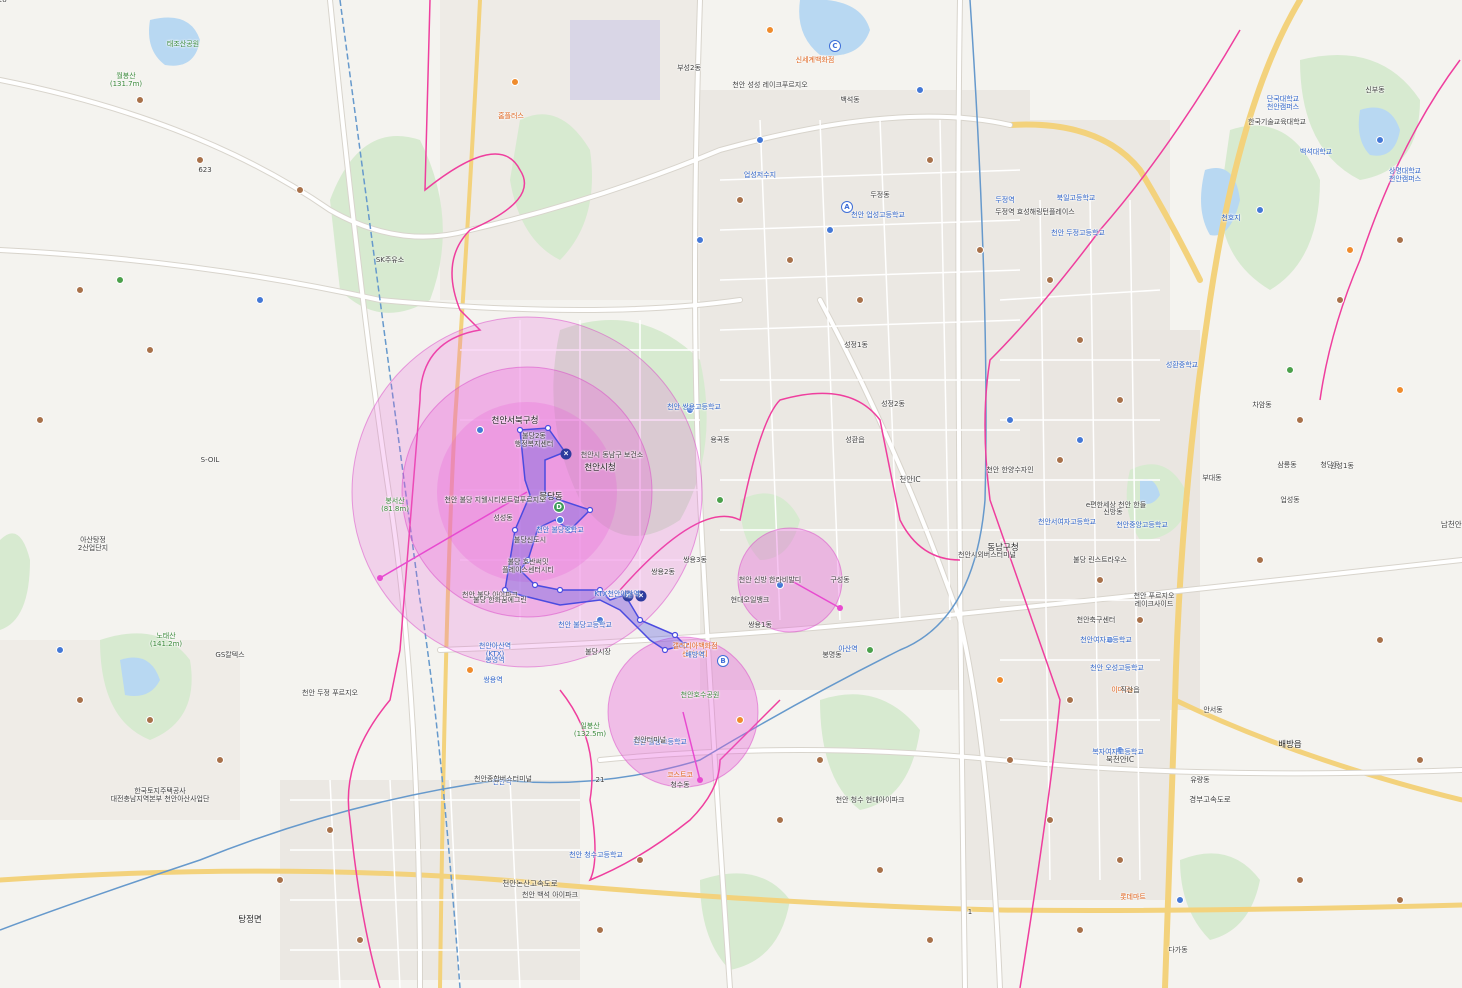 The image size is (1462, 988). What do you see at coordinates (1076, 198) in the screenshot?
I see `map-label: 북일고등학교` at bounding box center [1076, 198].